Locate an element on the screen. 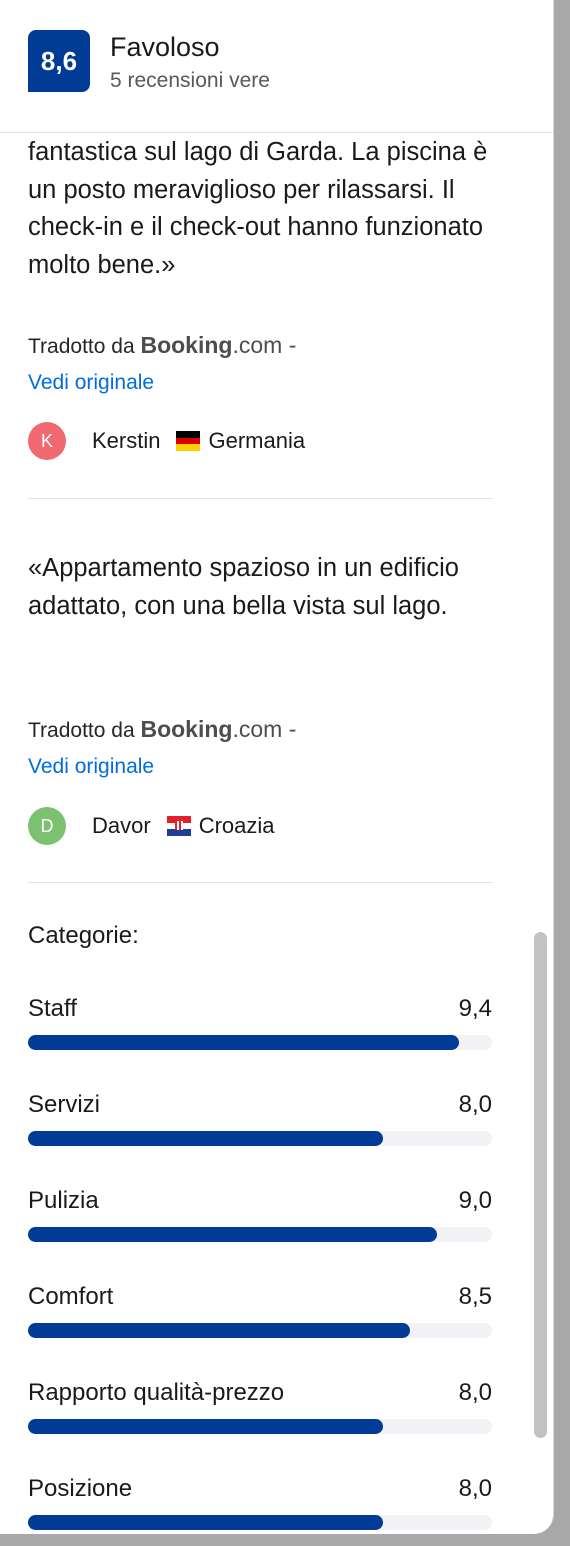  category-score: 9,0 is located at coordinates (475, 1200).